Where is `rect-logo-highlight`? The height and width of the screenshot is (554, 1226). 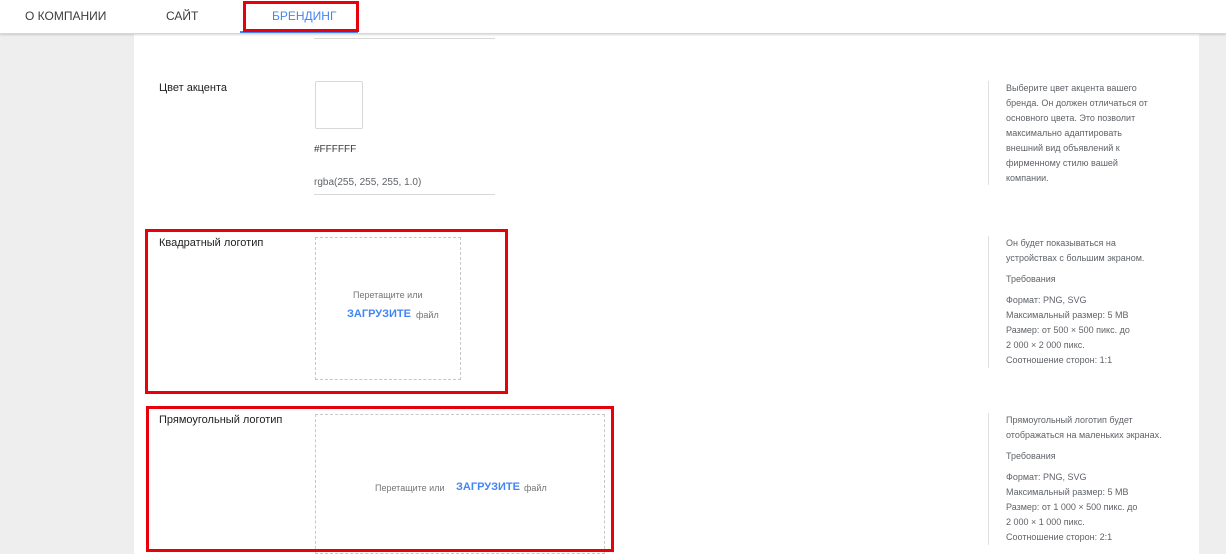
rect-logo-highlight is located at coordinates (380, 479).